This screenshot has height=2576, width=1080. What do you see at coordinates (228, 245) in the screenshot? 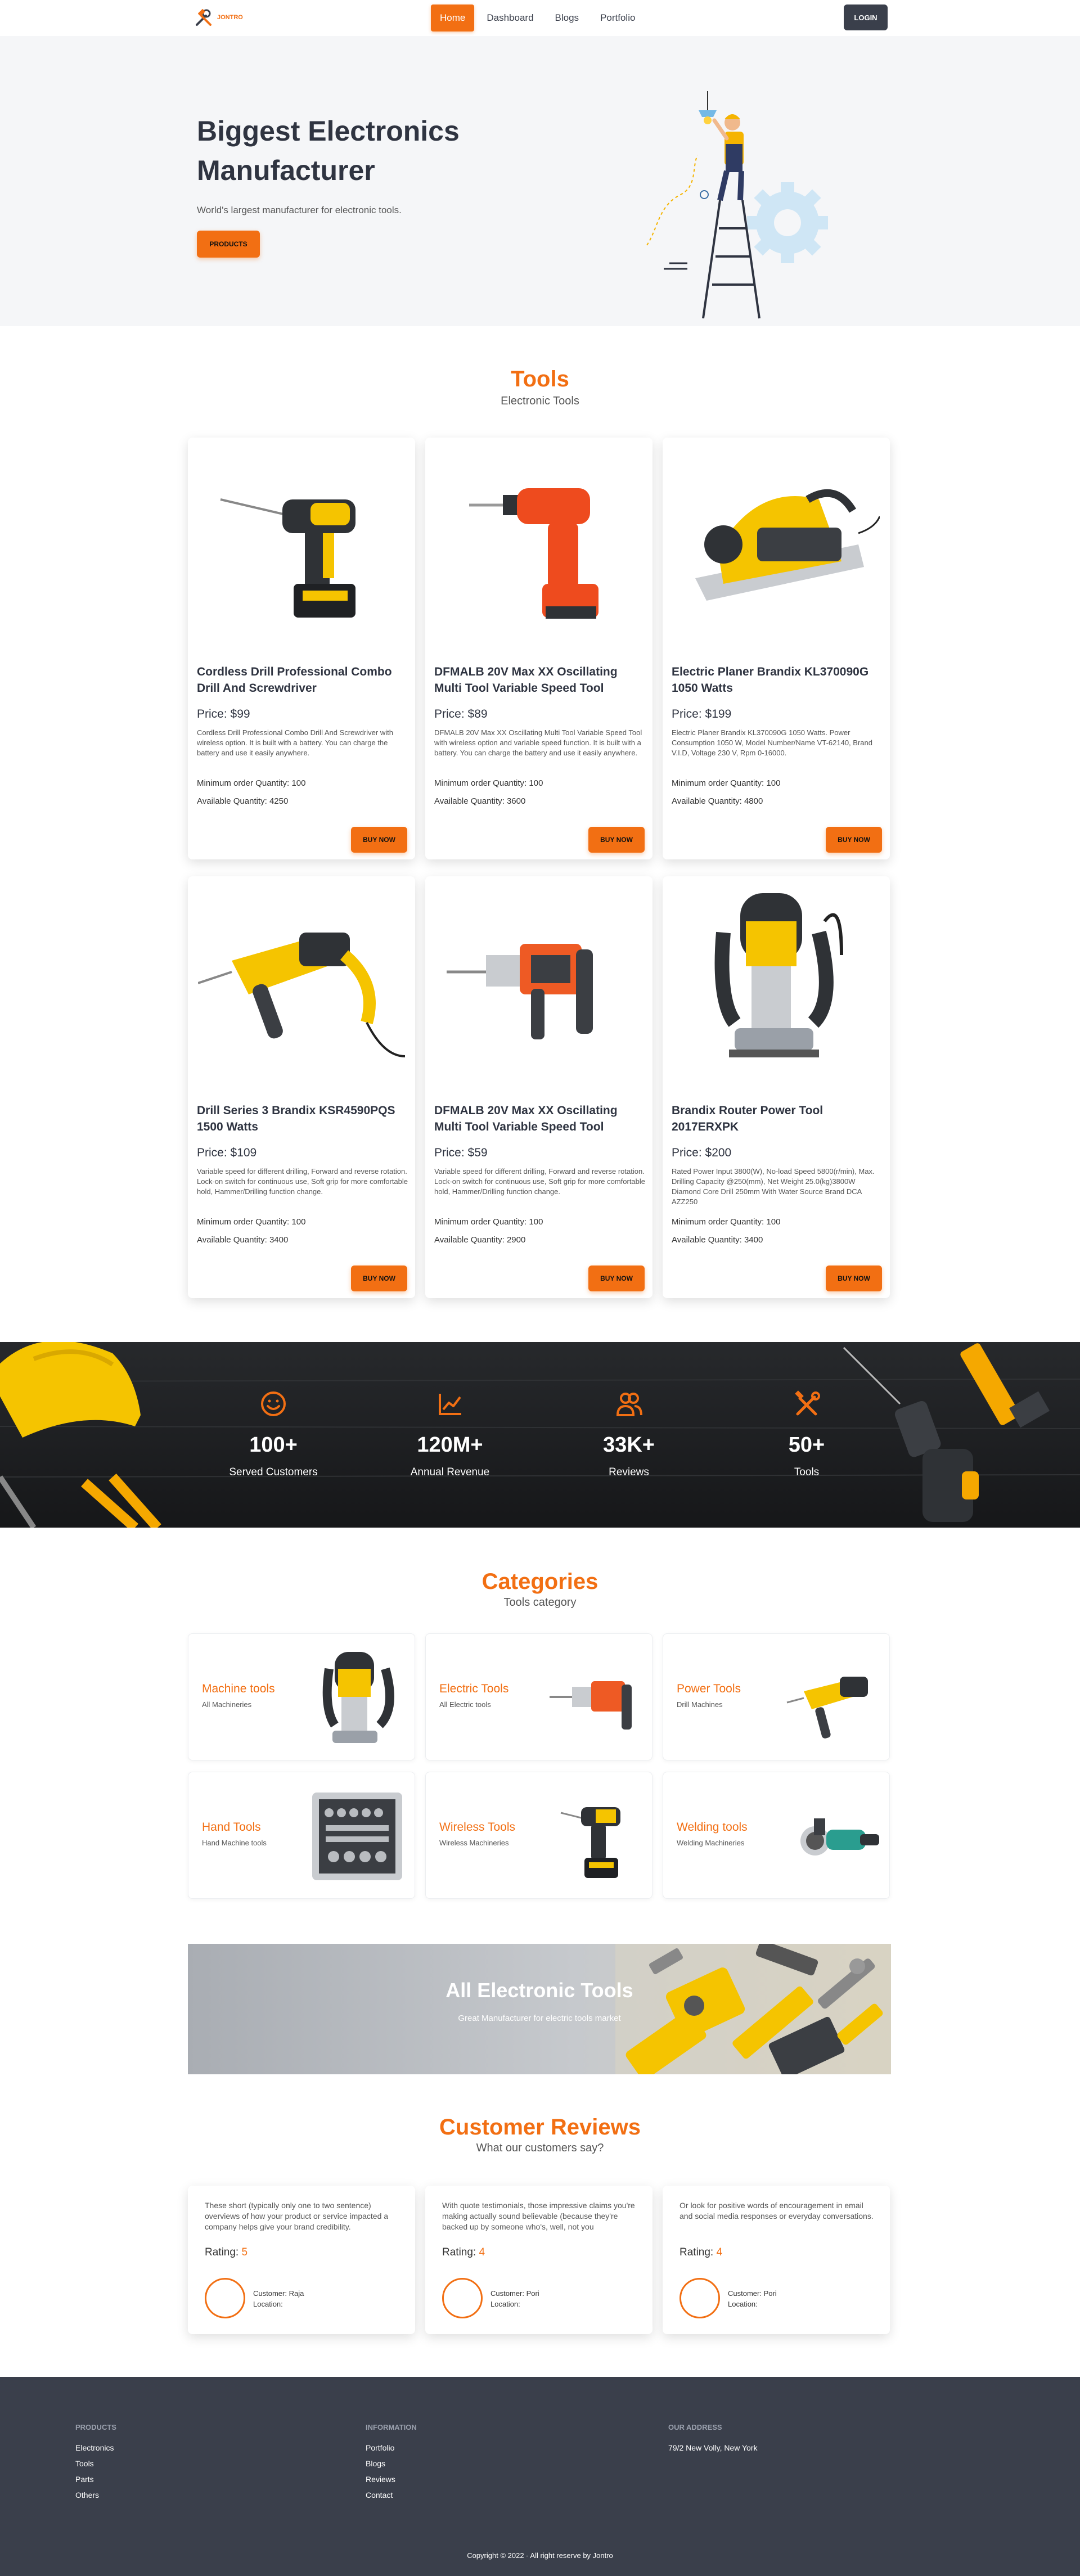
I see `products-button: PRODUCTS` at bounding box center [228, 245].